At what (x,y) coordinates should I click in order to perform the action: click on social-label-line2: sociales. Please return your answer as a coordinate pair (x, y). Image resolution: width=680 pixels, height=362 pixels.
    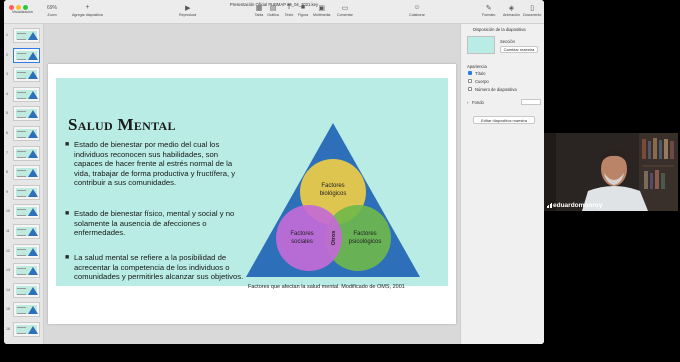
    Looking at the image, I should click on (302, 242).